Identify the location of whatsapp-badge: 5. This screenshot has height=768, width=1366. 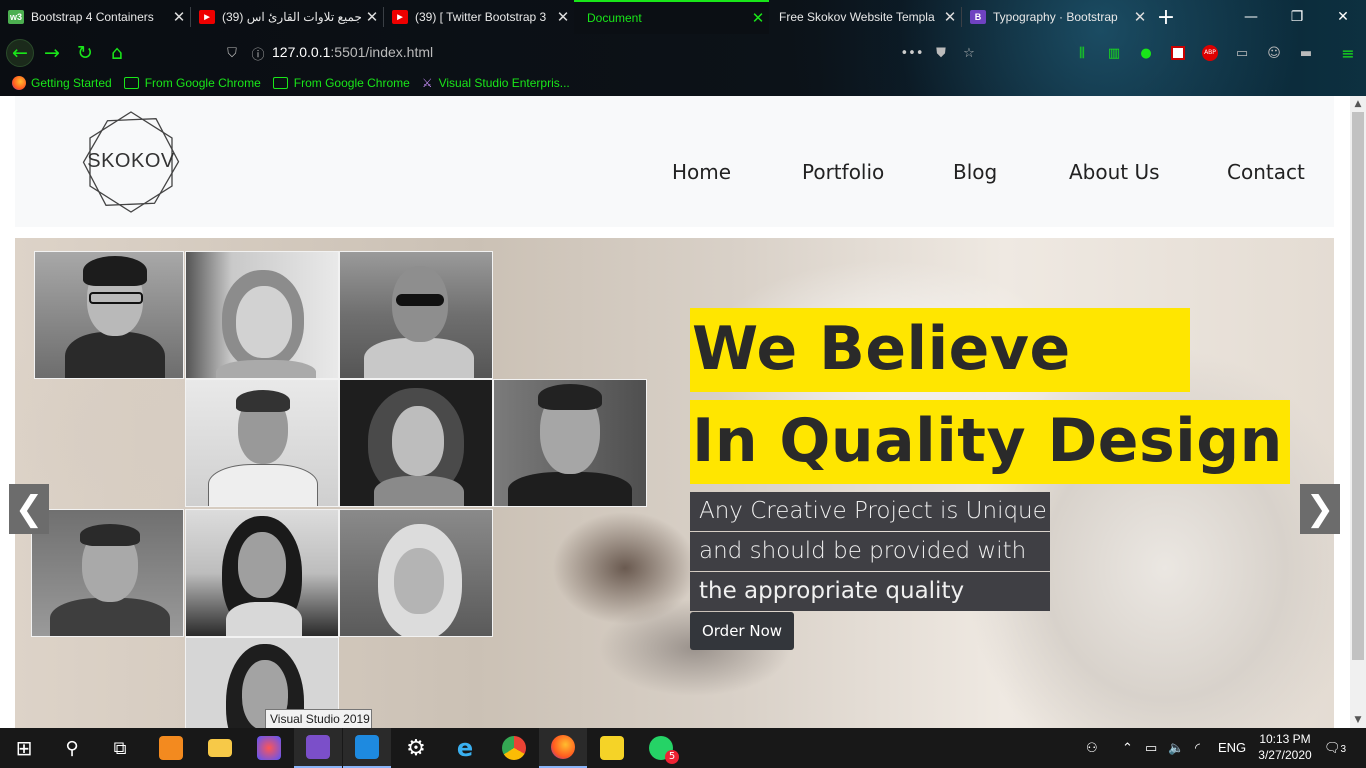
(672, 757).